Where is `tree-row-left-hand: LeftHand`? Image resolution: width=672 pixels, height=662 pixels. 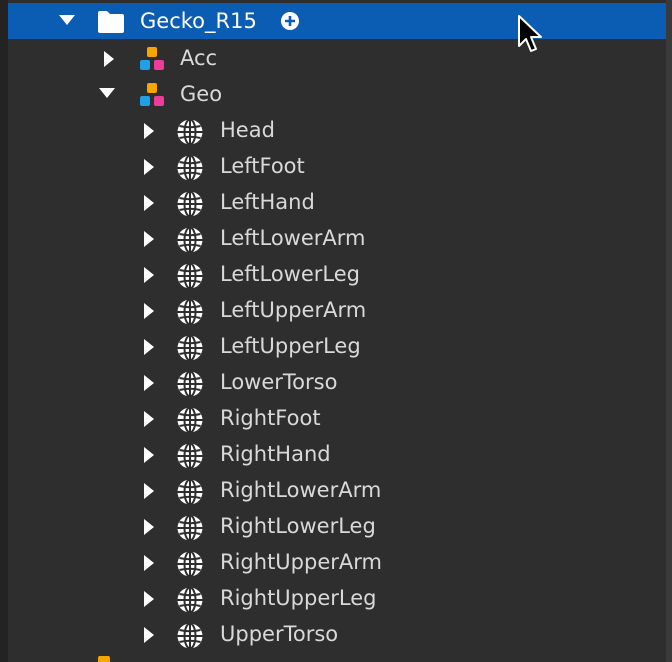
tree-row-left-hand: LeftHand is located at coordinates (337, 202).